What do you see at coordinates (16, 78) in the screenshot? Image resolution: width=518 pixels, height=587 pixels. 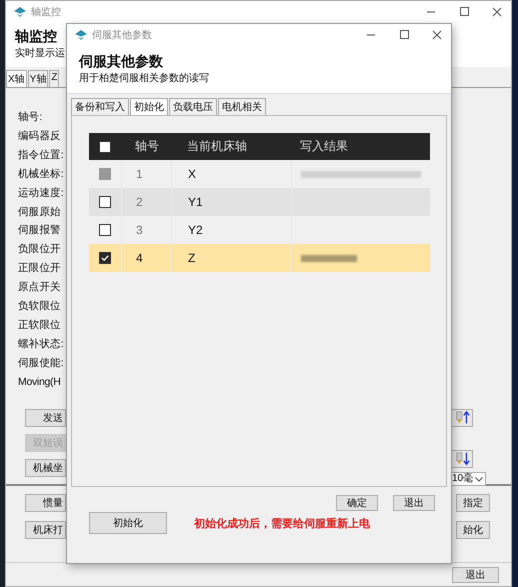 I see `tab: X轴` at bounding box center [16, 78].